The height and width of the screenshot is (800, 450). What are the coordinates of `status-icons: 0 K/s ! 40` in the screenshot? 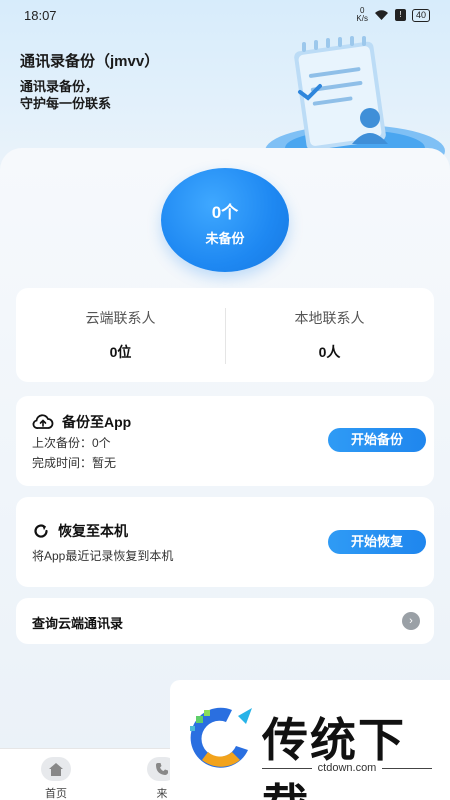 It's located at (393, 15).